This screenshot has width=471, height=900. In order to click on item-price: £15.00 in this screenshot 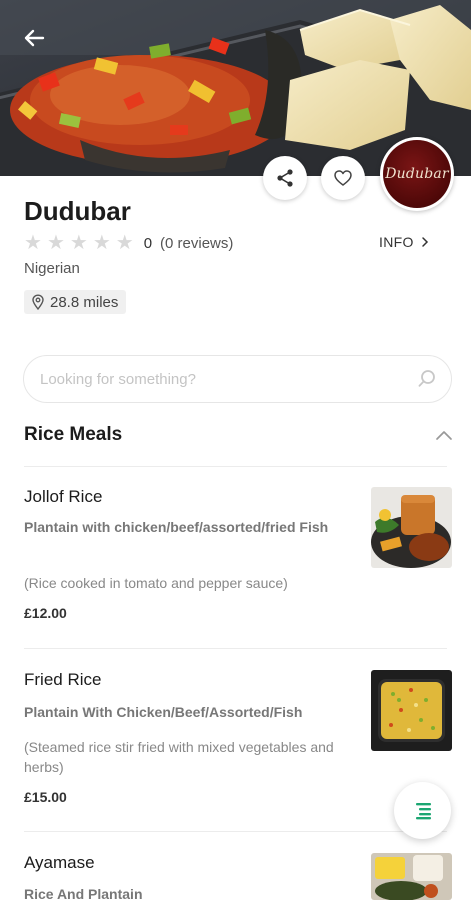, I will do `click(45, 797)`.